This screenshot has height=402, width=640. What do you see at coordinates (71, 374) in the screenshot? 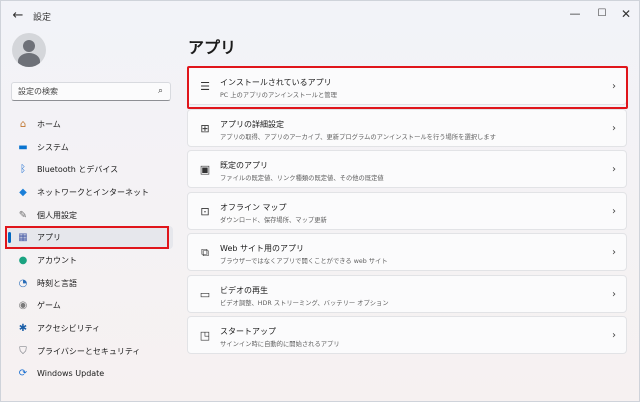
I see `sidebar-item-label: Windows Update` at bounding box center [71, 374].